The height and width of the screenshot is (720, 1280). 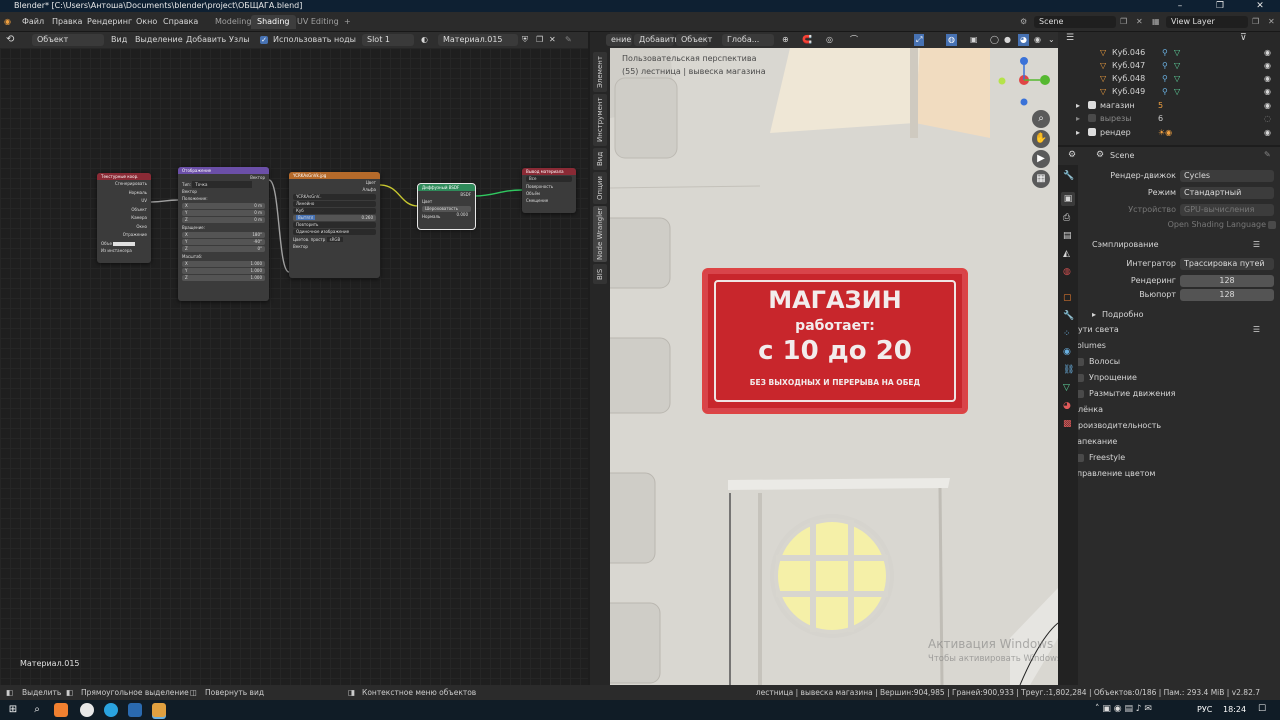 I want to click on maximize-button: ❐, so click(x=1220, y=6).